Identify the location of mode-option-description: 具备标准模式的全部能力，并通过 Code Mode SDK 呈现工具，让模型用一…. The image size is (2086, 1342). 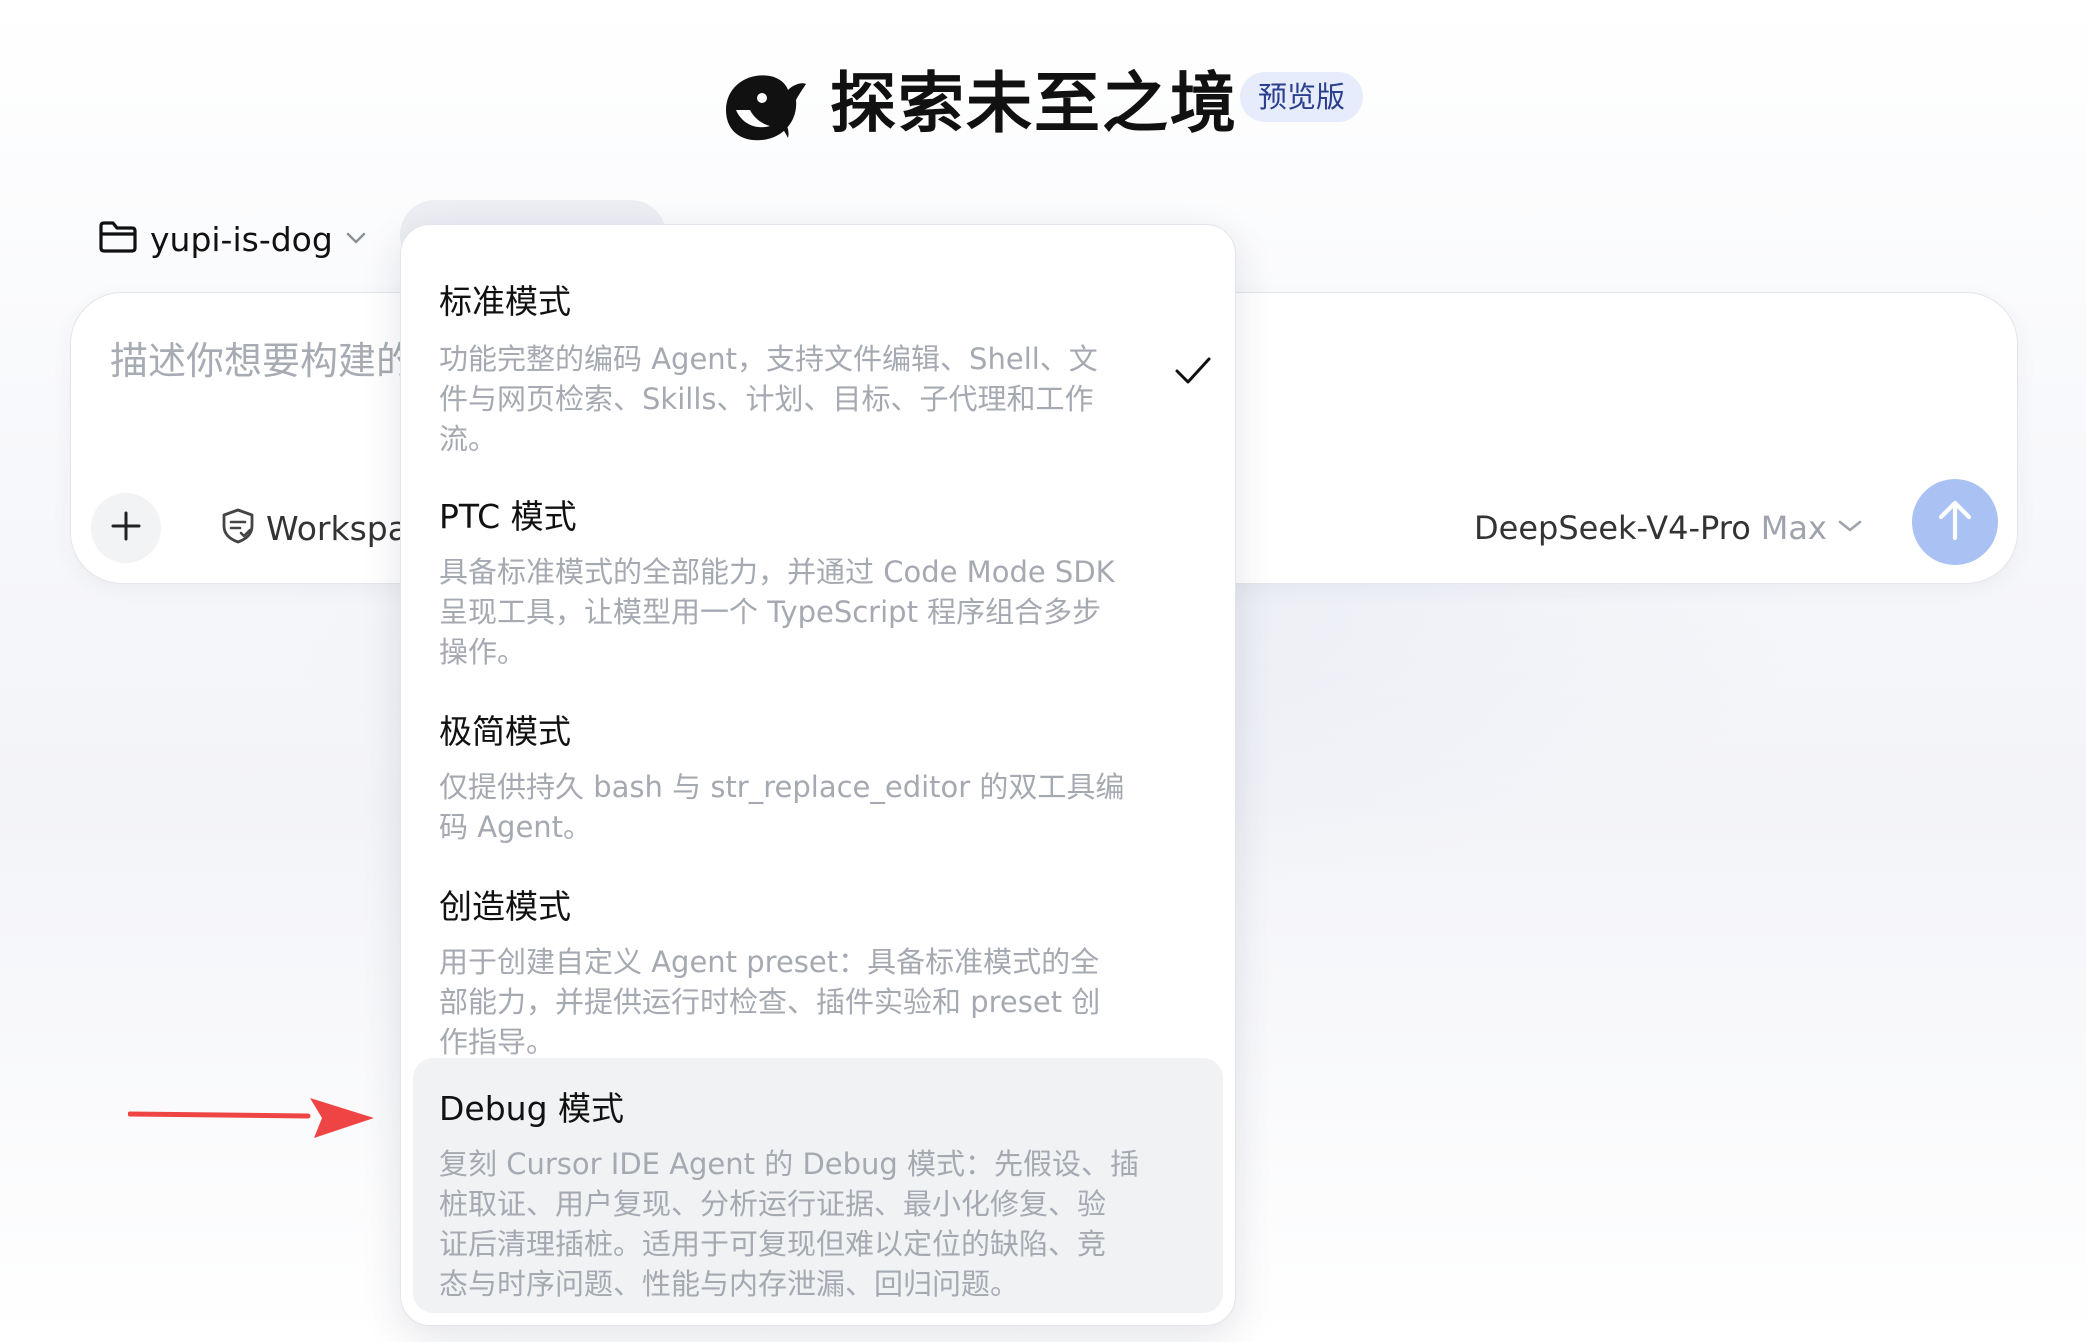
(777, 612).